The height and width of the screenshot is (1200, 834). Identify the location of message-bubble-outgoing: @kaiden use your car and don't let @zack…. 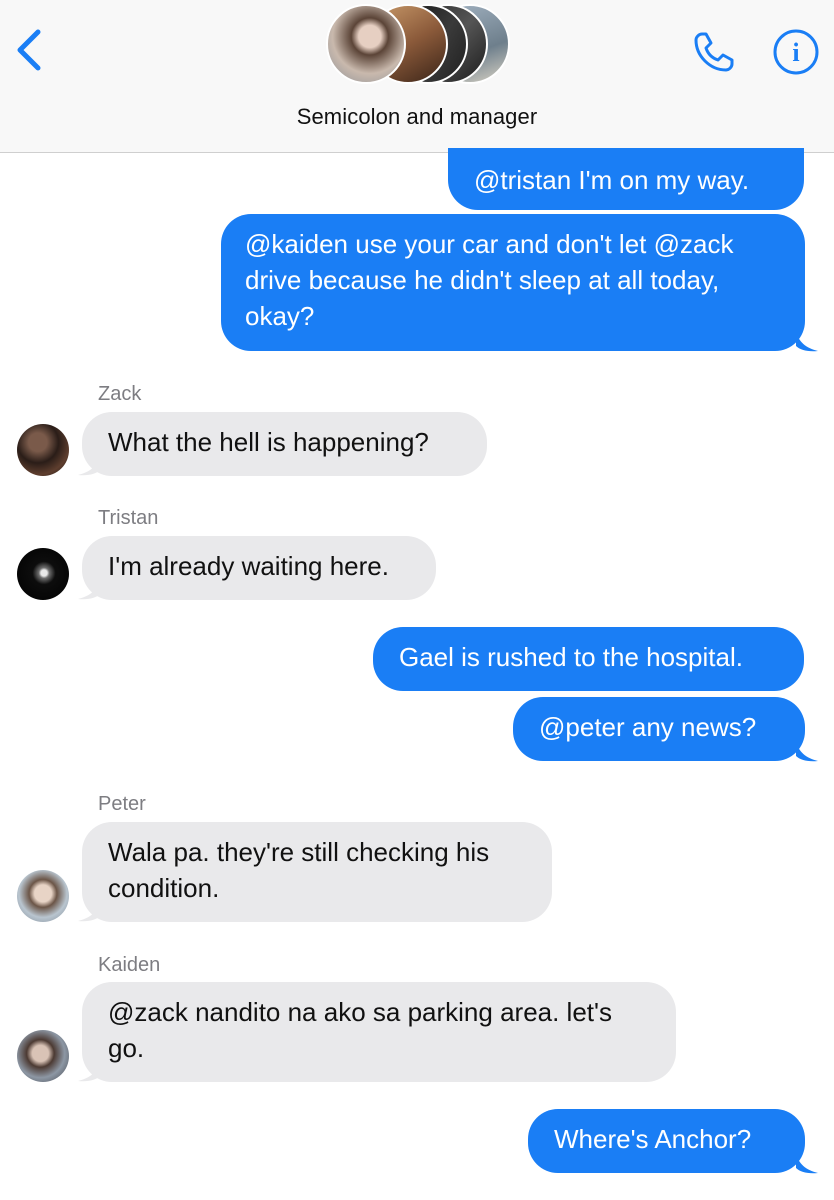
(513, 282).